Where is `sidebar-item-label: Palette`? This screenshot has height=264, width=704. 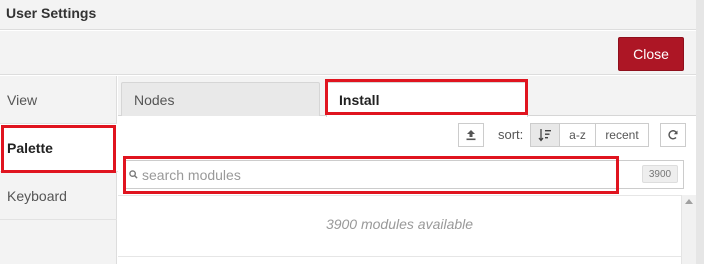 sidebar-item-label: Palette is located at coordinates (30, 147).